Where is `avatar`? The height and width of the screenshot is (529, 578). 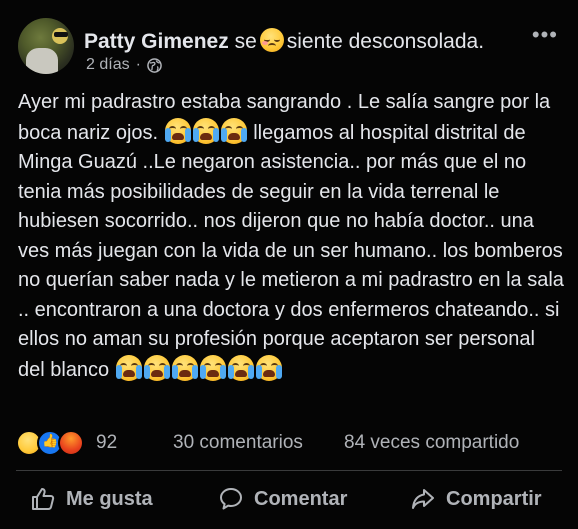 avatar is located at coordinates (46, 46).